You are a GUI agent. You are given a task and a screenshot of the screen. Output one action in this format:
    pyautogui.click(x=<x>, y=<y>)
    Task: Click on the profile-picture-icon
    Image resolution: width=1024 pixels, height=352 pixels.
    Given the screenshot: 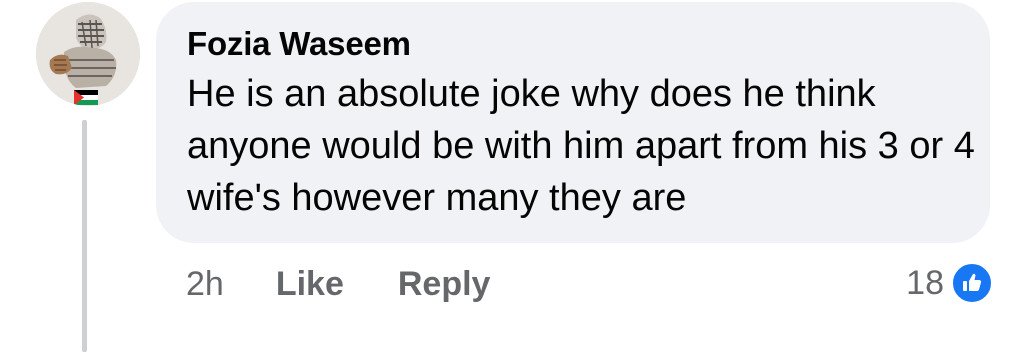 What is the action you would take?
    pyautogui.click(x=88, y=54)
    